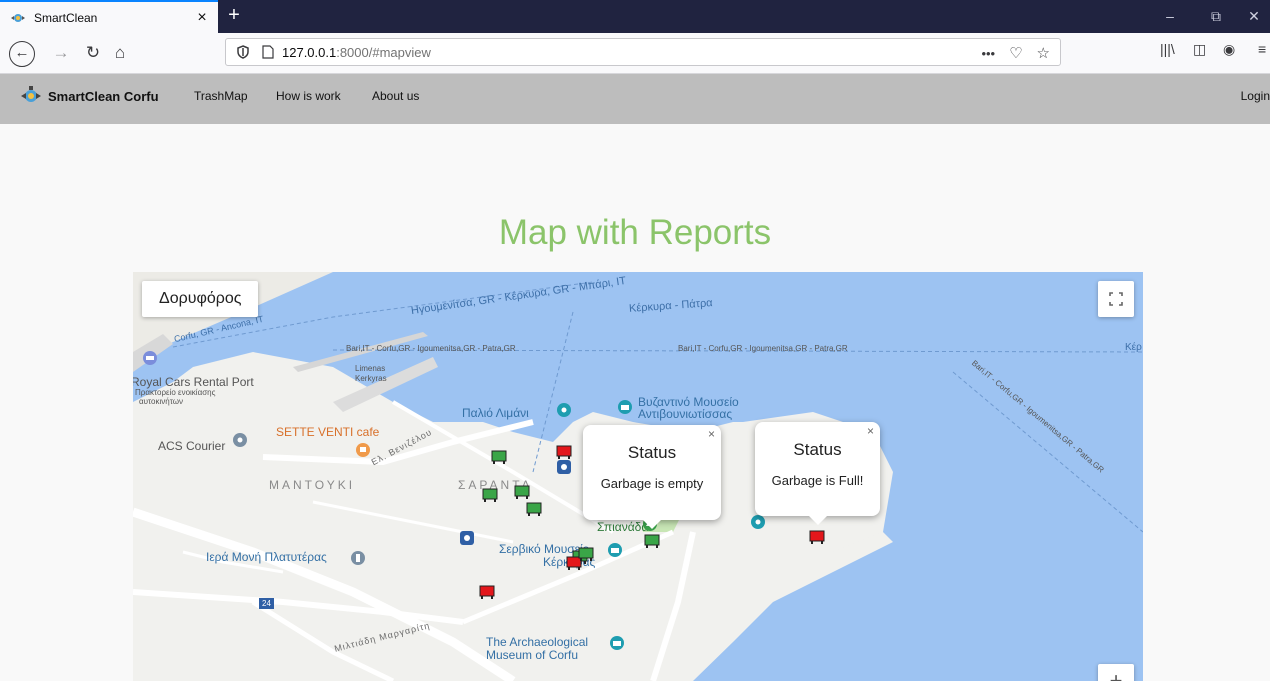  I want to click on map-label-royal-cars: Πρακτορείο ενοικίασης, so click(175, 392).